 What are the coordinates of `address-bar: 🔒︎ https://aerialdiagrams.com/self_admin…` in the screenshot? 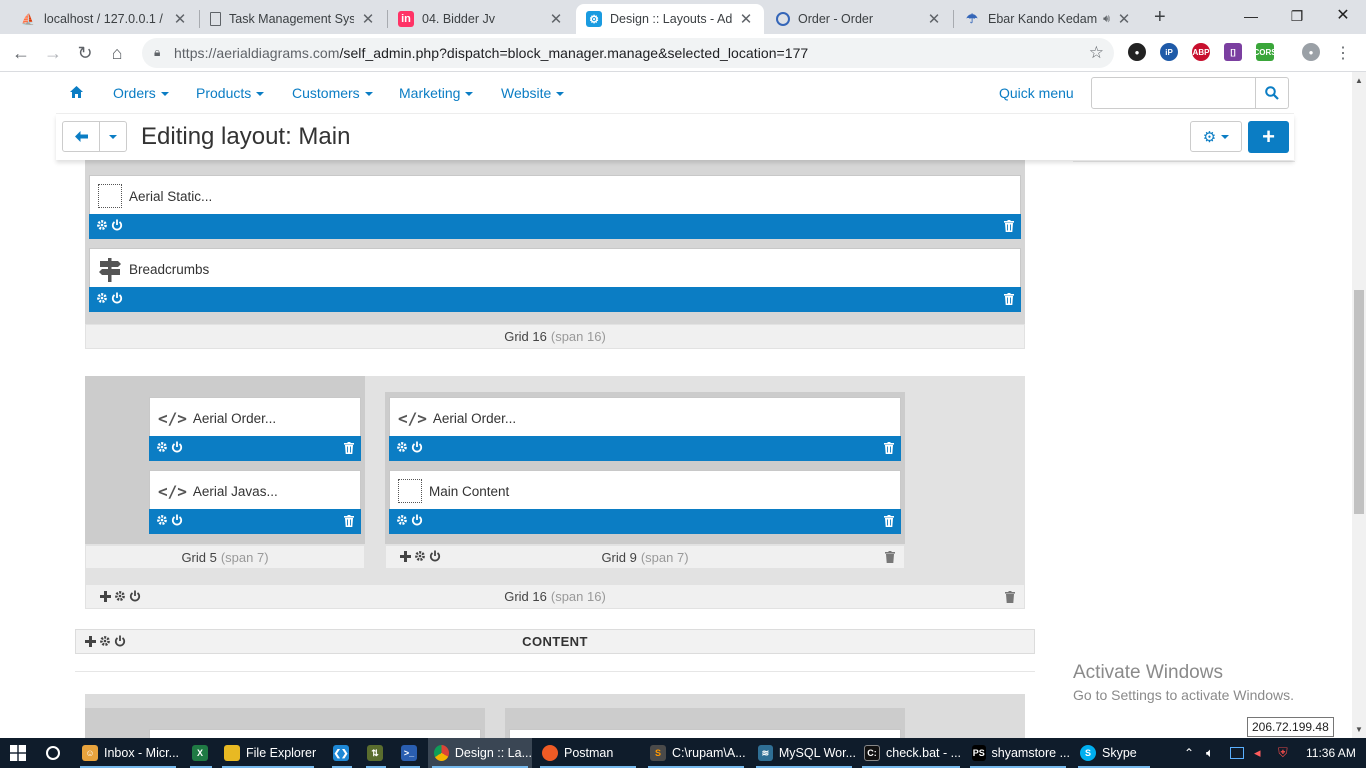 It's located at (628, 53).